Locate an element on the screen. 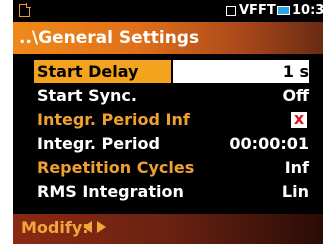 The width and height of the screenshot is (336, 244). setting-label: Start Sync. is located at coordinates (87, 95).